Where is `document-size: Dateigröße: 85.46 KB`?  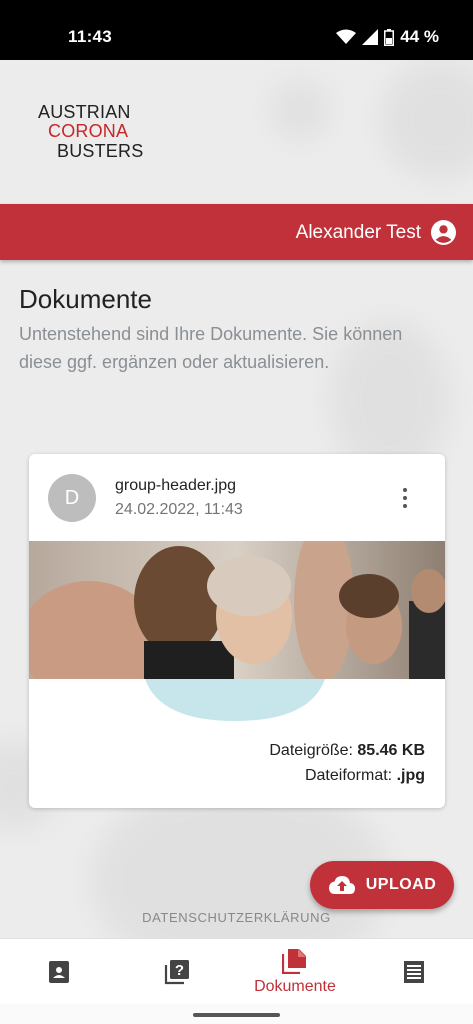
document-size: Dateigröße: 85.46 KB is located at coordinates (347, 751).